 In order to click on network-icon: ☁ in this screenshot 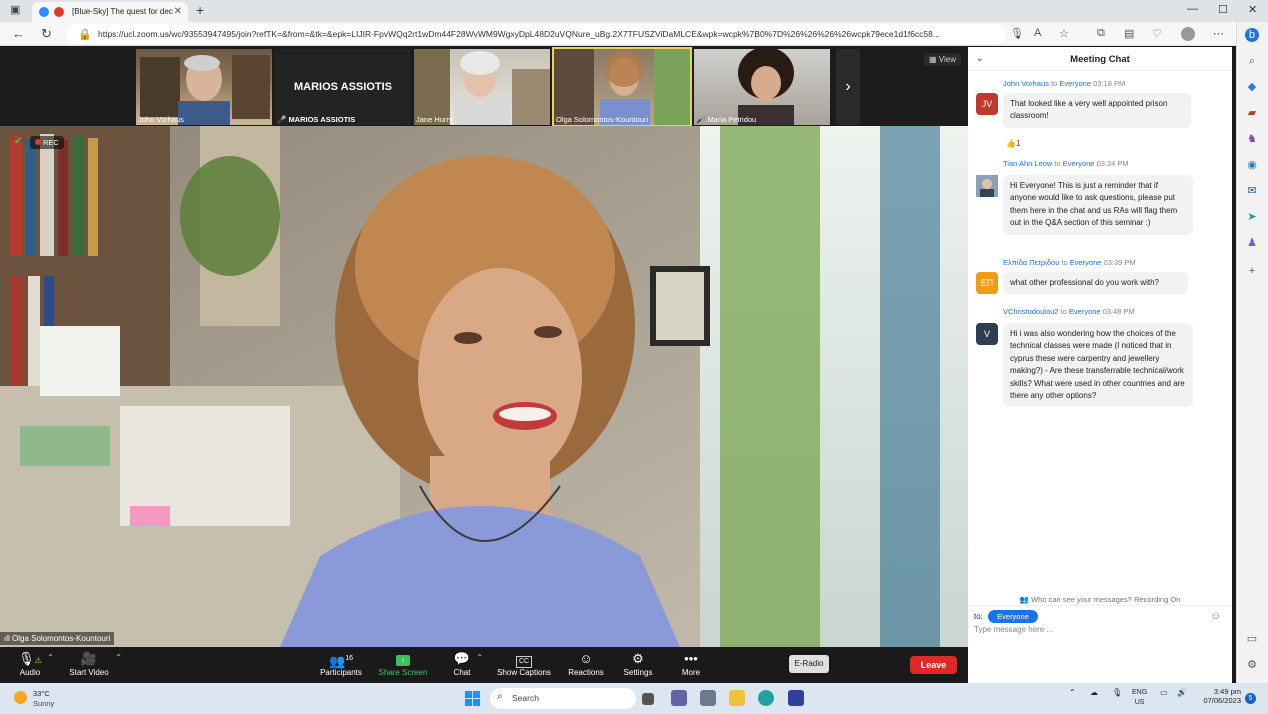, I will do `click(1094, 692)`.